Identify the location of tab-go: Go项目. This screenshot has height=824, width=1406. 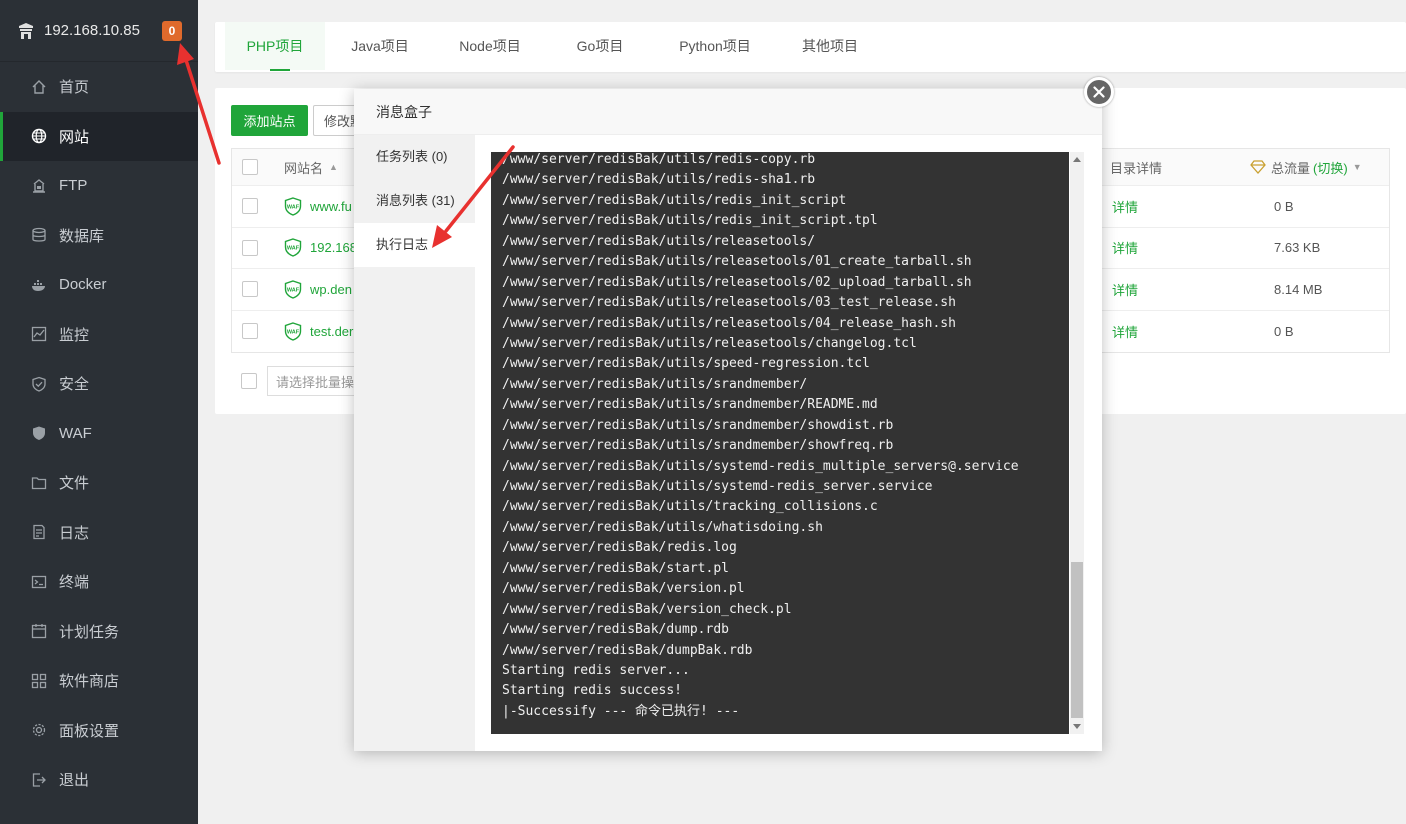
(600, 46).